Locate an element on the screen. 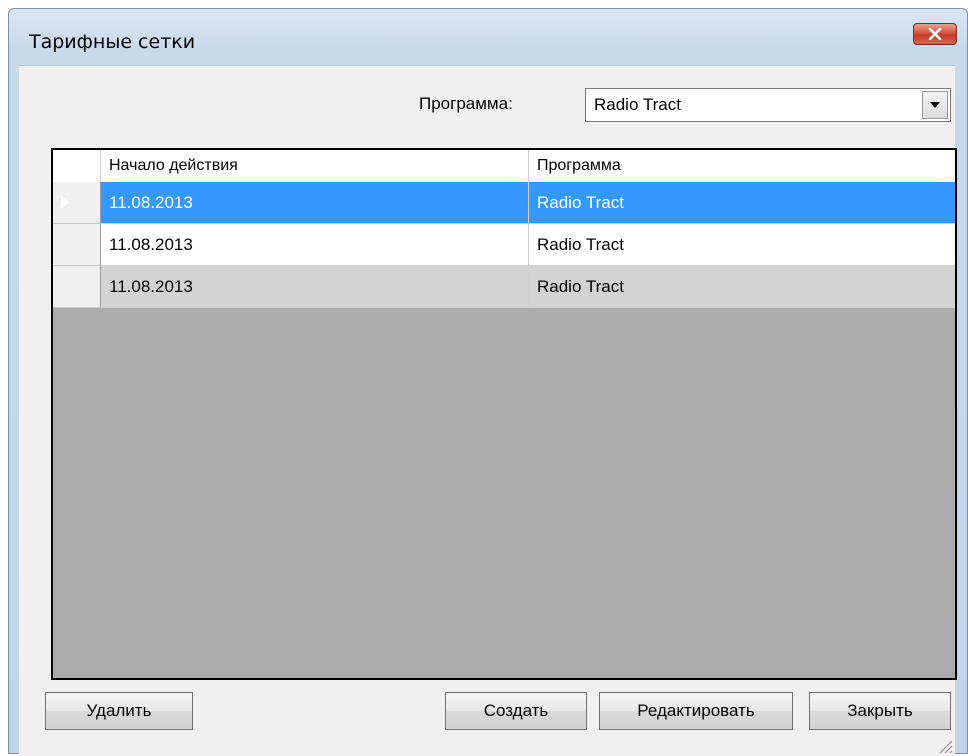 This screenshot has height=756, width=968. close-icon is located at coordinates (935, 34).